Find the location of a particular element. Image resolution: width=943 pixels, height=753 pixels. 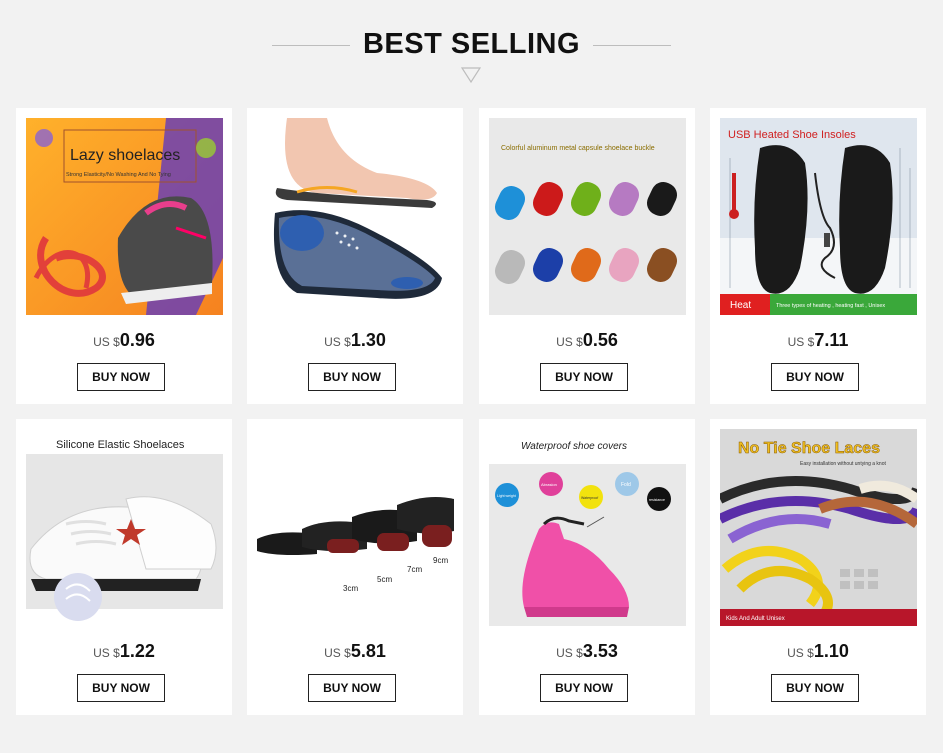

product-price: US $1.30 is located at coordinates (355, 340).